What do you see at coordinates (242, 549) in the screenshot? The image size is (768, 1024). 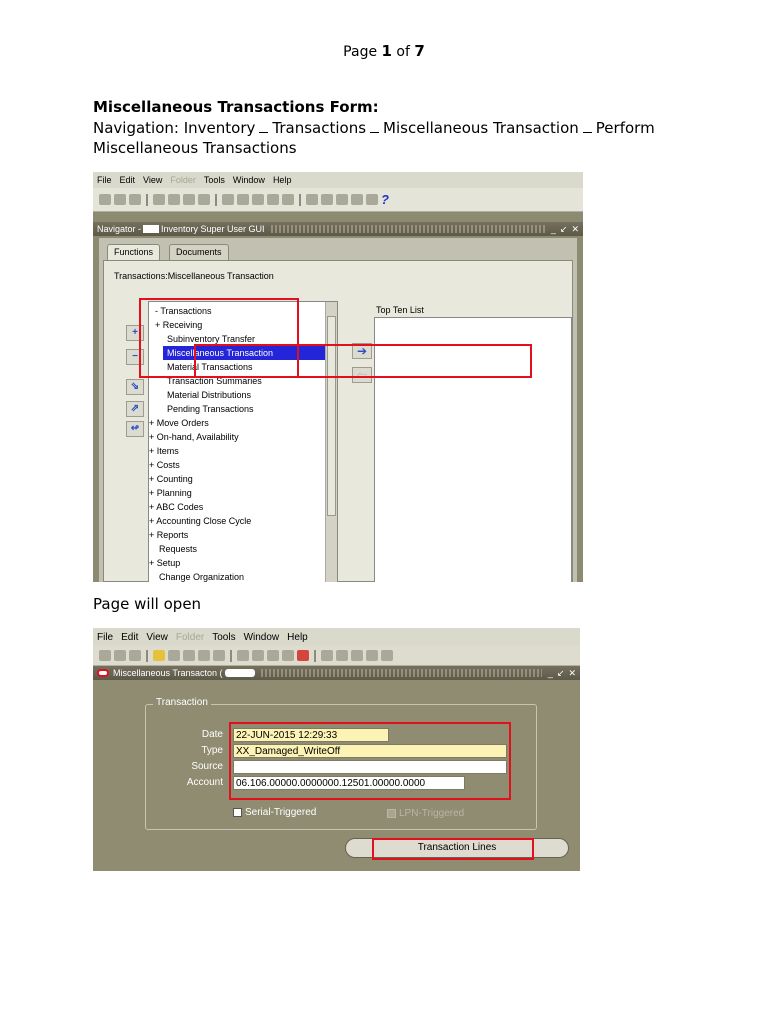 I see `list-item: Requests` at bounding box center [242, 549].